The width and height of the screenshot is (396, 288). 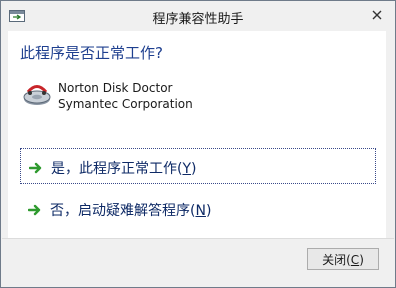 I want to click on program-publisher: Symantec Corporation, so click(x=125, y=104).